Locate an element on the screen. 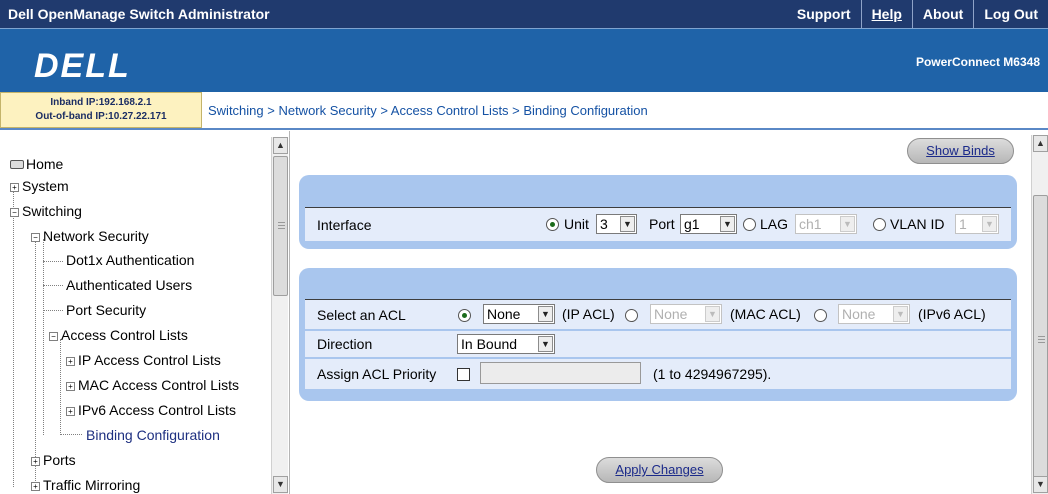 Image resolution: width=1048 pixels, height=494 pixels. nav-ports: + Ports is located at coordinates (53, 460).